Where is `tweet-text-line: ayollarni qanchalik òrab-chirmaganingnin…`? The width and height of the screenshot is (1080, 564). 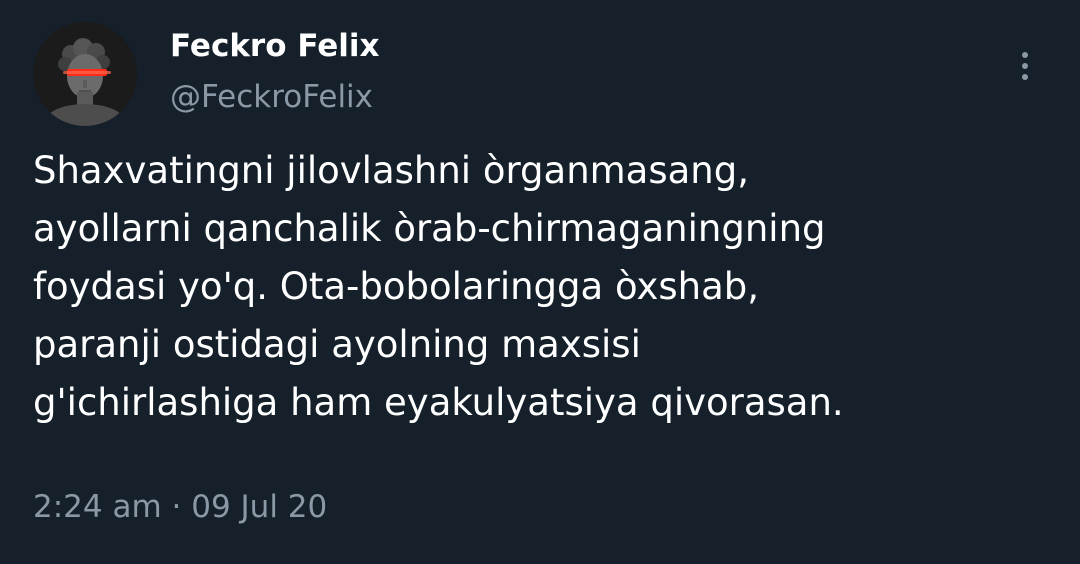 tweet-text-line: ayollarni qanchalik òrab-chirmaganingnin… is located at coordinates (429, 228).